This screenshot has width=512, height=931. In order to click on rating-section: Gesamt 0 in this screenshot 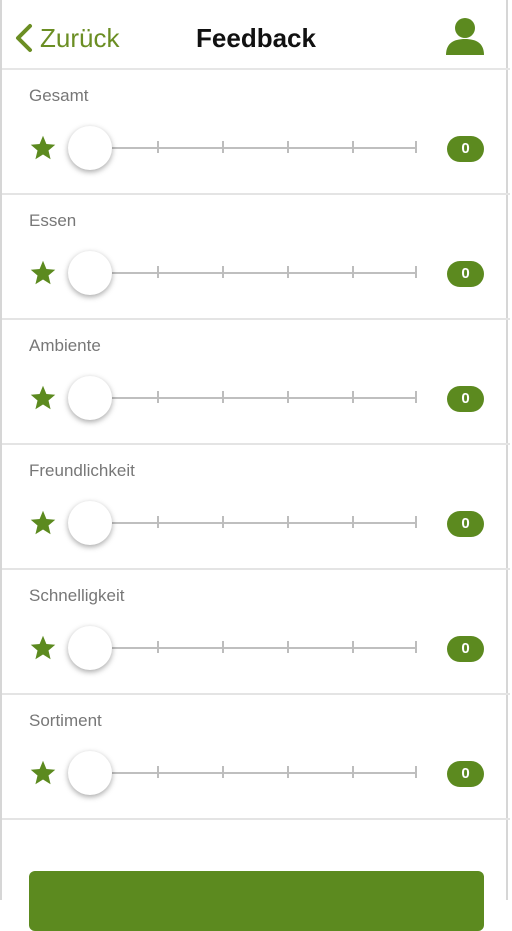, I will do `click(256, 132)`.